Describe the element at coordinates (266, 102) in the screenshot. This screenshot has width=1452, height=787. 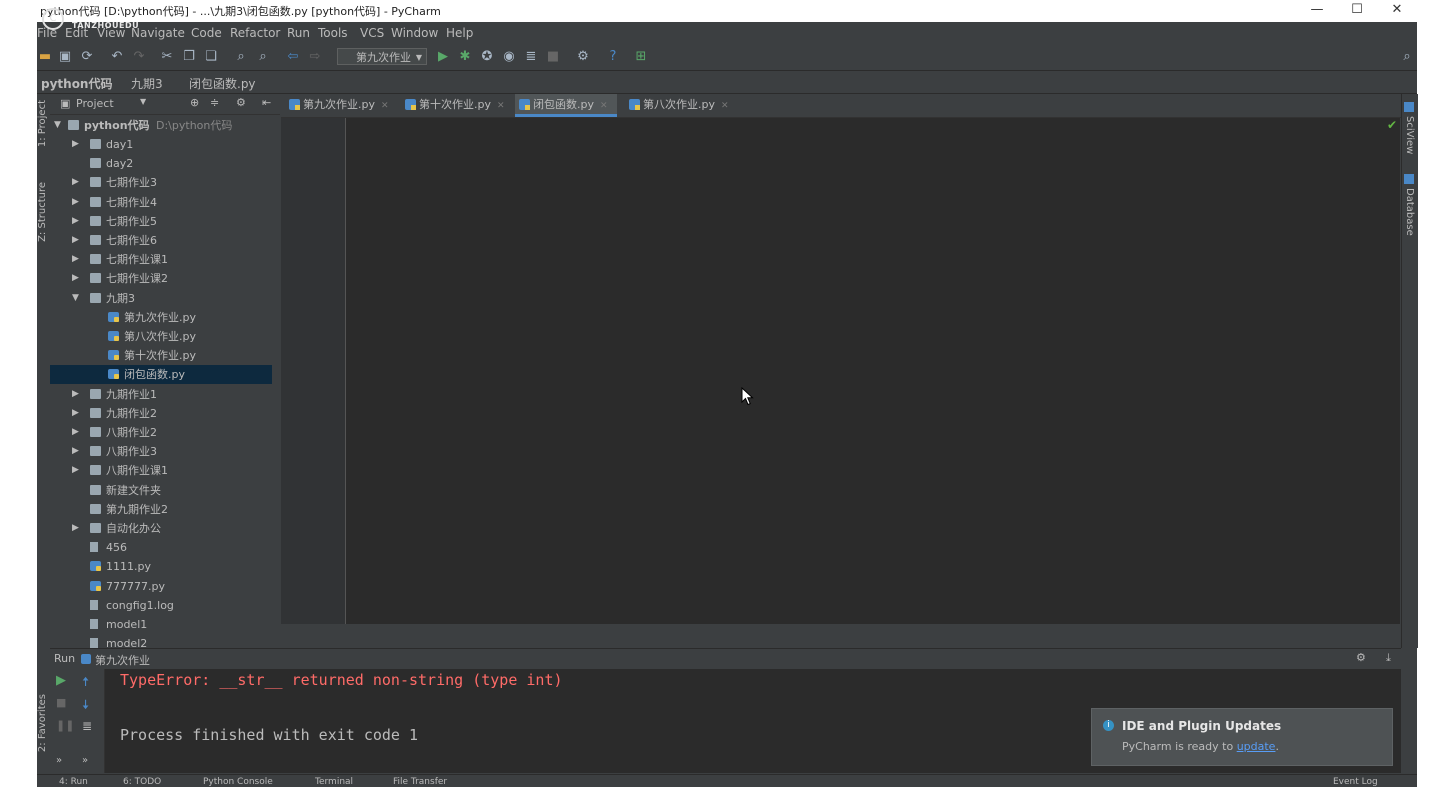
I see `hide-icon: ⇤` at that location.